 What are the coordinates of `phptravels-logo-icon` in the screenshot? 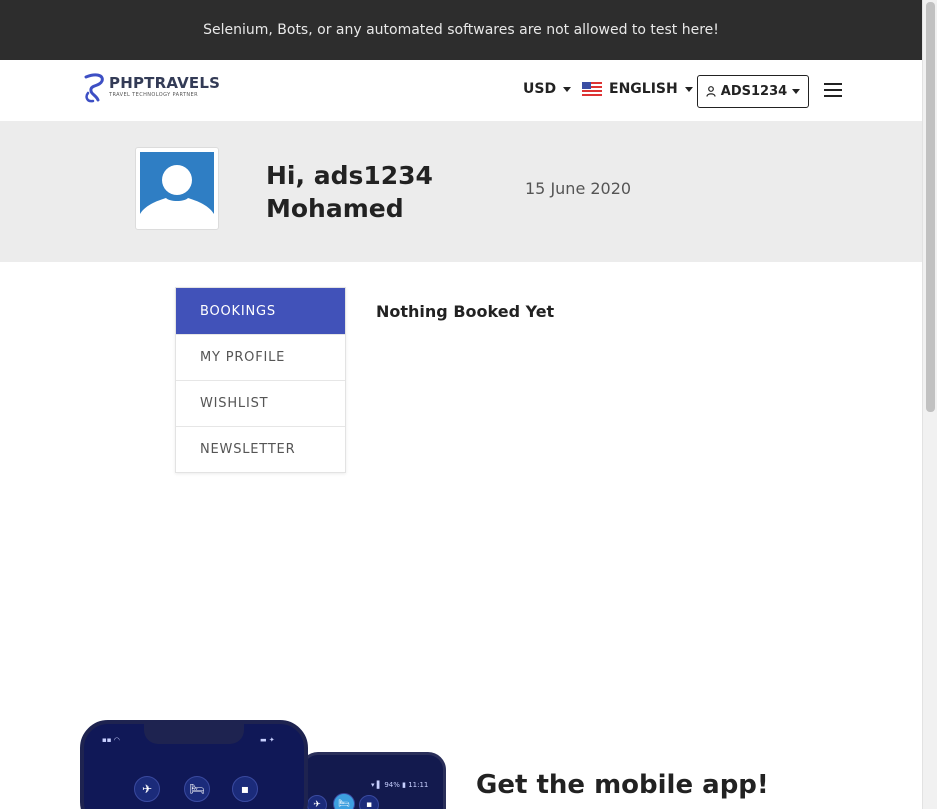 It's located at (94, 88).